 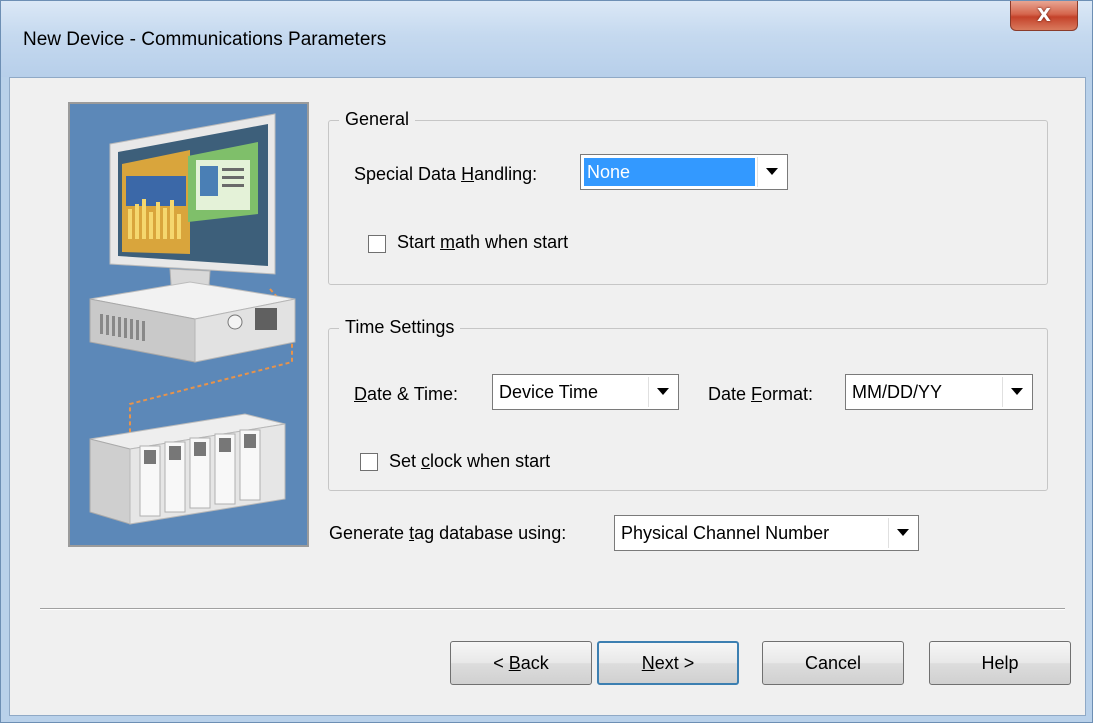 What do you see at coordinates (400, 327) in the screenshot?
I see `time-settings-legend: Time Settings` at bounding box center [400, 327].